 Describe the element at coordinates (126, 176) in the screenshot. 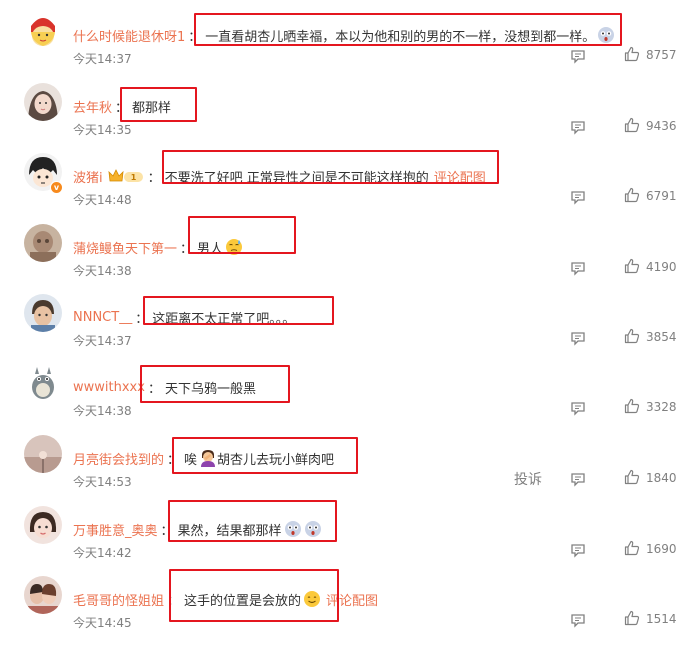

I see `vip-crown-badge: 1` at that location.